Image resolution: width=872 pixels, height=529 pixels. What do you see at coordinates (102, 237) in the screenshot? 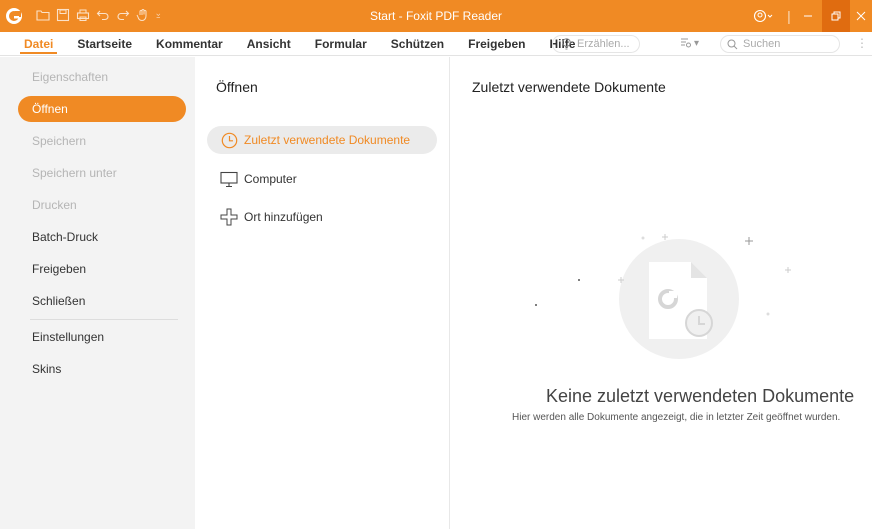
I see `nav-batch-druck: Batch-Druck` at bounding box center [102, 237].